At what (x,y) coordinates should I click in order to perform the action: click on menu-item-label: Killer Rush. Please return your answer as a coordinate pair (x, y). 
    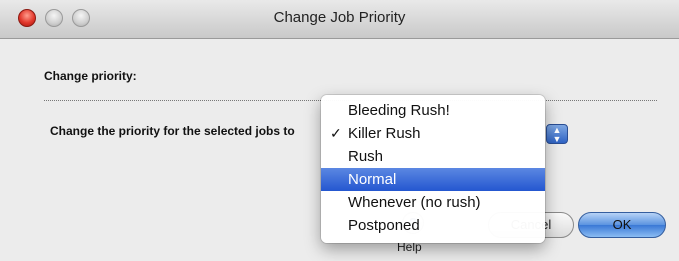
    Looking at the image, I should click on (384, 133).